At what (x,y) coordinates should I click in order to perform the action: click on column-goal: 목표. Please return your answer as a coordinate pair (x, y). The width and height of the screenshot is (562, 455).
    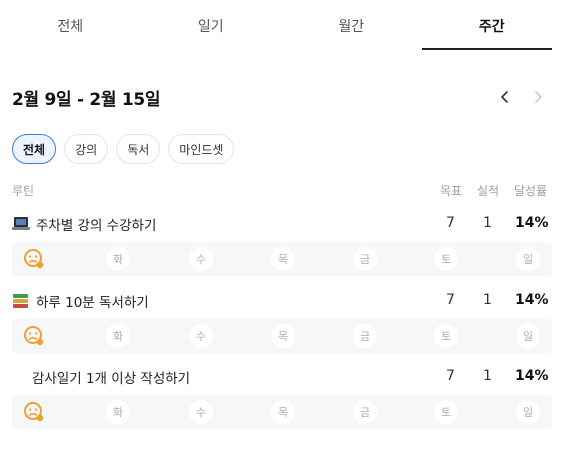
    Looking at the image, I should click on (451, 191).